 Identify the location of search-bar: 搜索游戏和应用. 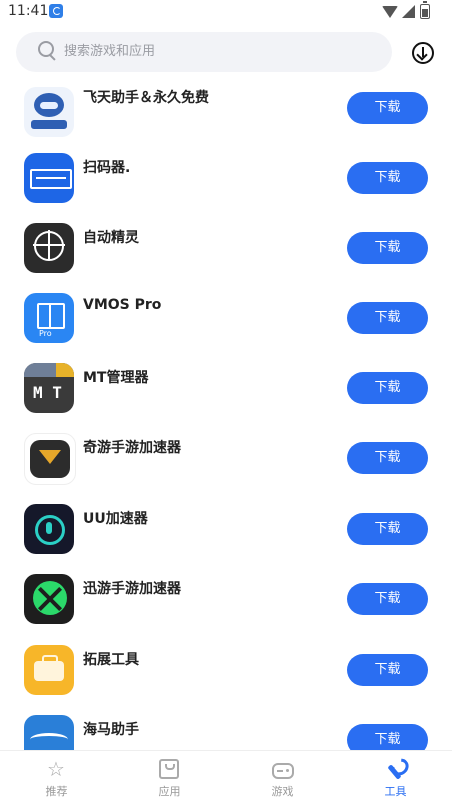
(204, 52).